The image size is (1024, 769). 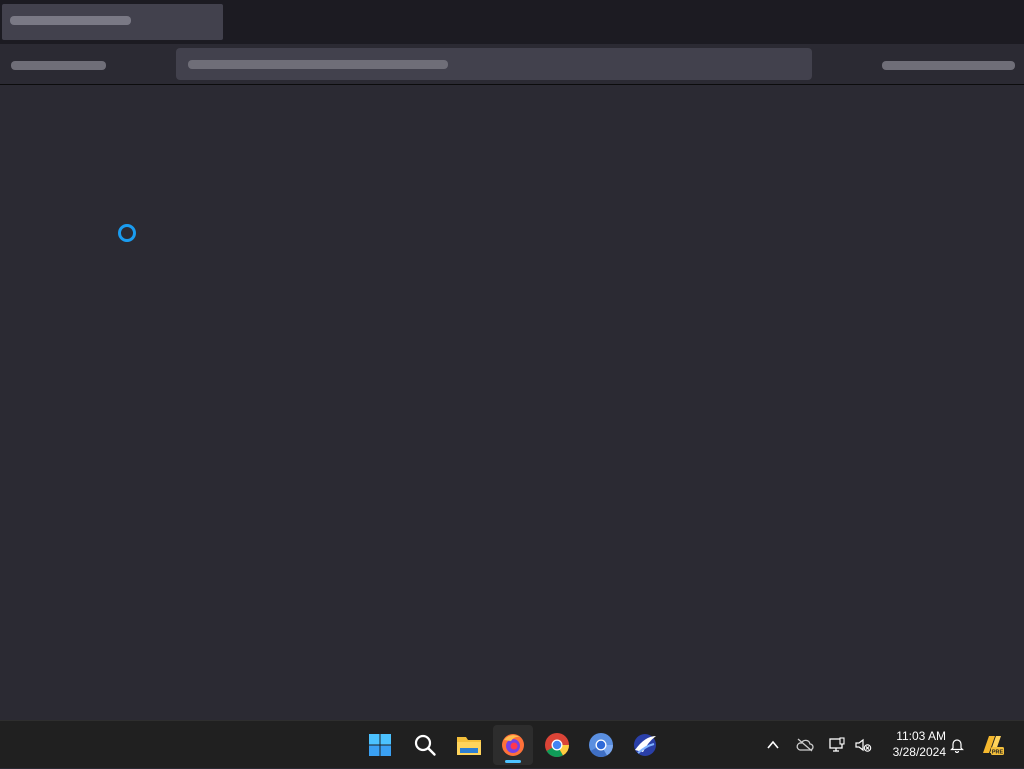 I want to click on svg-text: PRE, so click(x=998, y=753).